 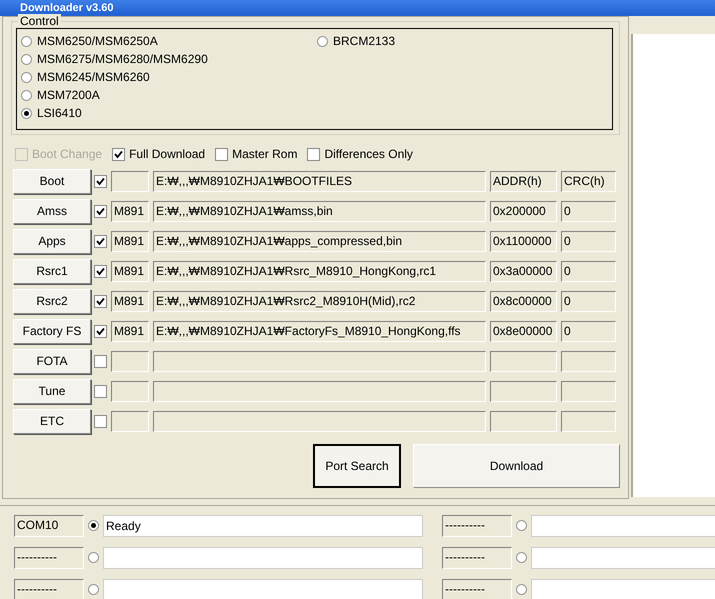 I want to click on radio-label: BRCM2133, so click(x=364, y=41).